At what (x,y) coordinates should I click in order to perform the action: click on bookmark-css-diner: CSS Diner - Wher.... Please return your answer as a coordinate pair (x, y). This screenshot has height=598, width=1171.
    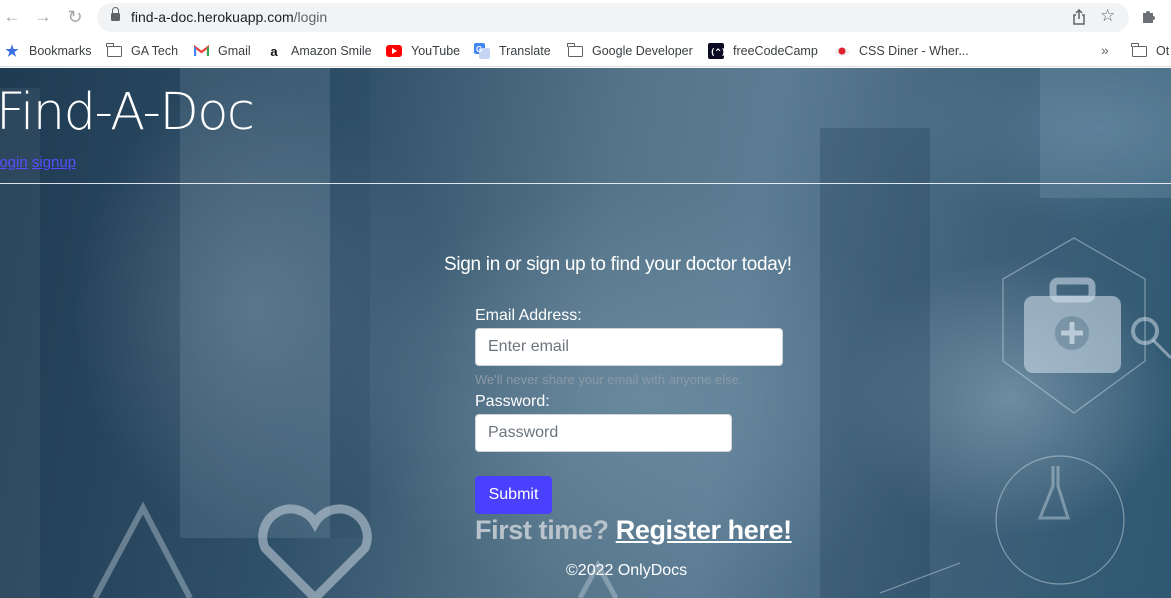
    Looking at the image, I should click on (901, 51).